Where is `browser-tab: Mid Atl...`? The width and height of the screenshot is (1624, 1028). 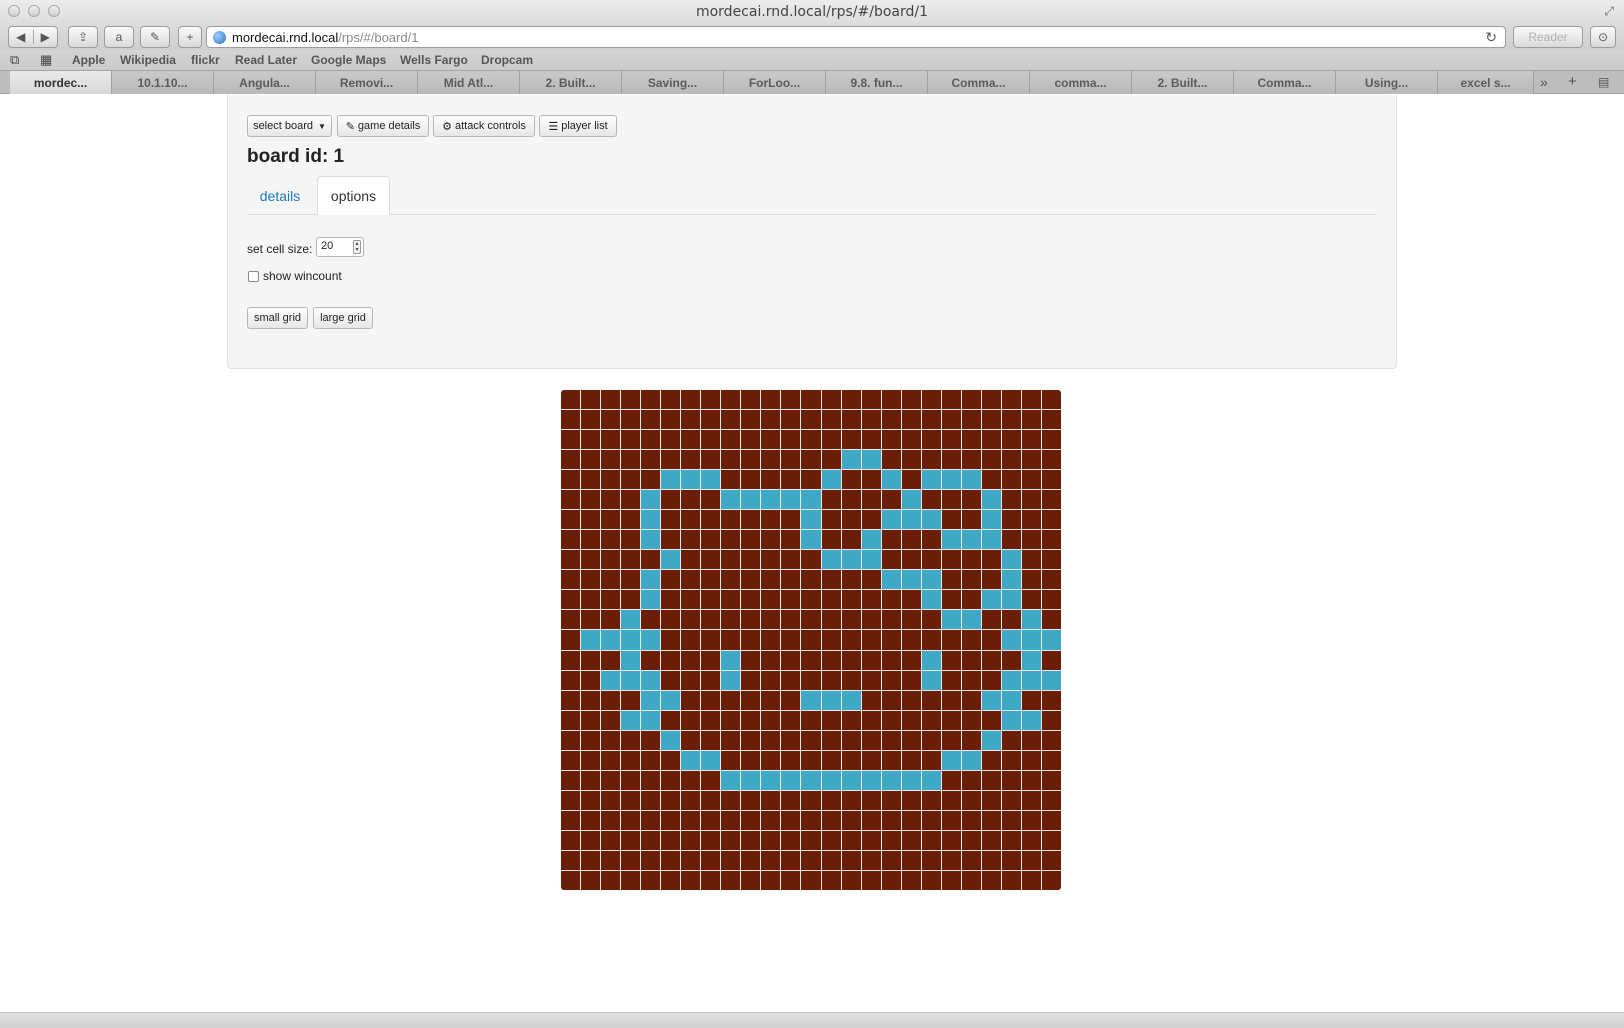 browser-tab: Mid Atl... is located at coordinates (469, 82).